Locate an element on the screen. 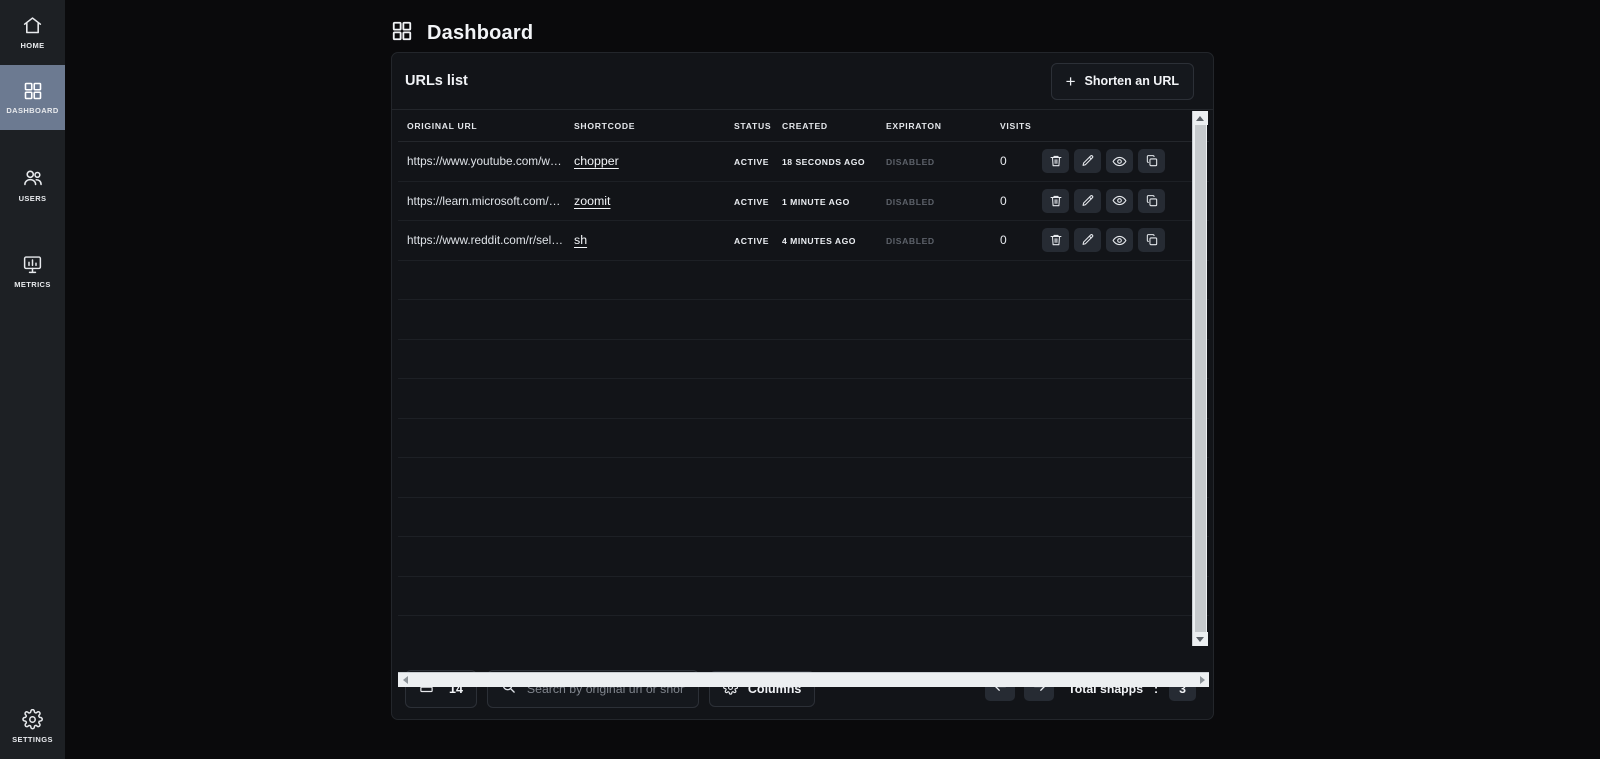 The image size is (1600, 759). sidebar-item-settings: SETTINGS is located at coordinates (32, 726).